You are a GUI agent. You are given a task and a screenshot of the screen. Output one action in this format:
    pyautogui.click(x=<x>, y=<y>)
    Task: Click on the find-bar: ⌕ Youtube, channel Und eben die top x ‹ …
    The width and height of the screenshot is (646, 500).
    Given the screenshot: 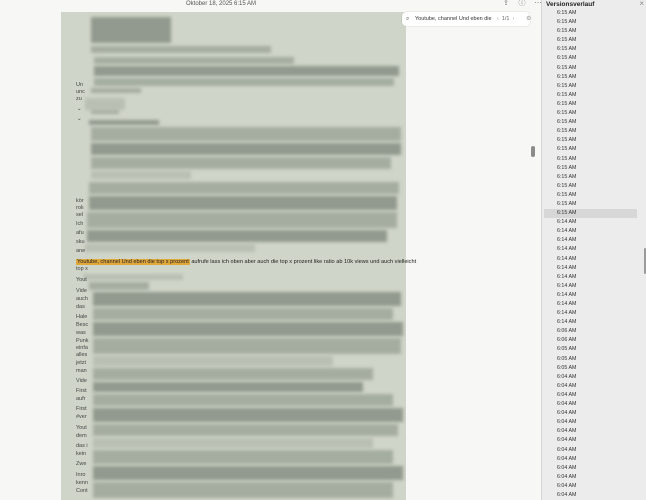 What is the action you would take?
    pyautogui.click(x=466, y=19)
    